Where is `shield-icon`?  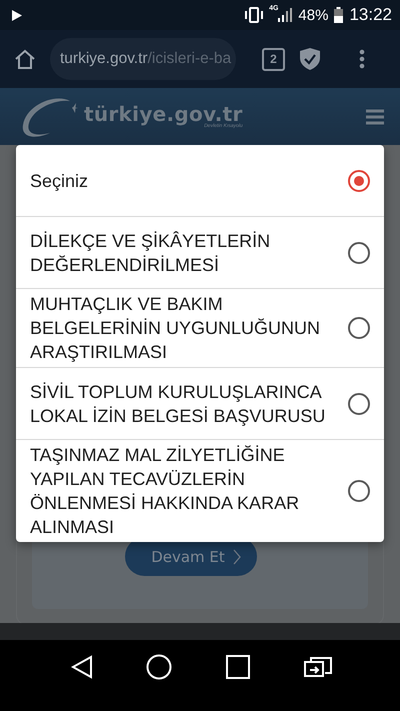 shield-icon is located at coordinates (310, 59).